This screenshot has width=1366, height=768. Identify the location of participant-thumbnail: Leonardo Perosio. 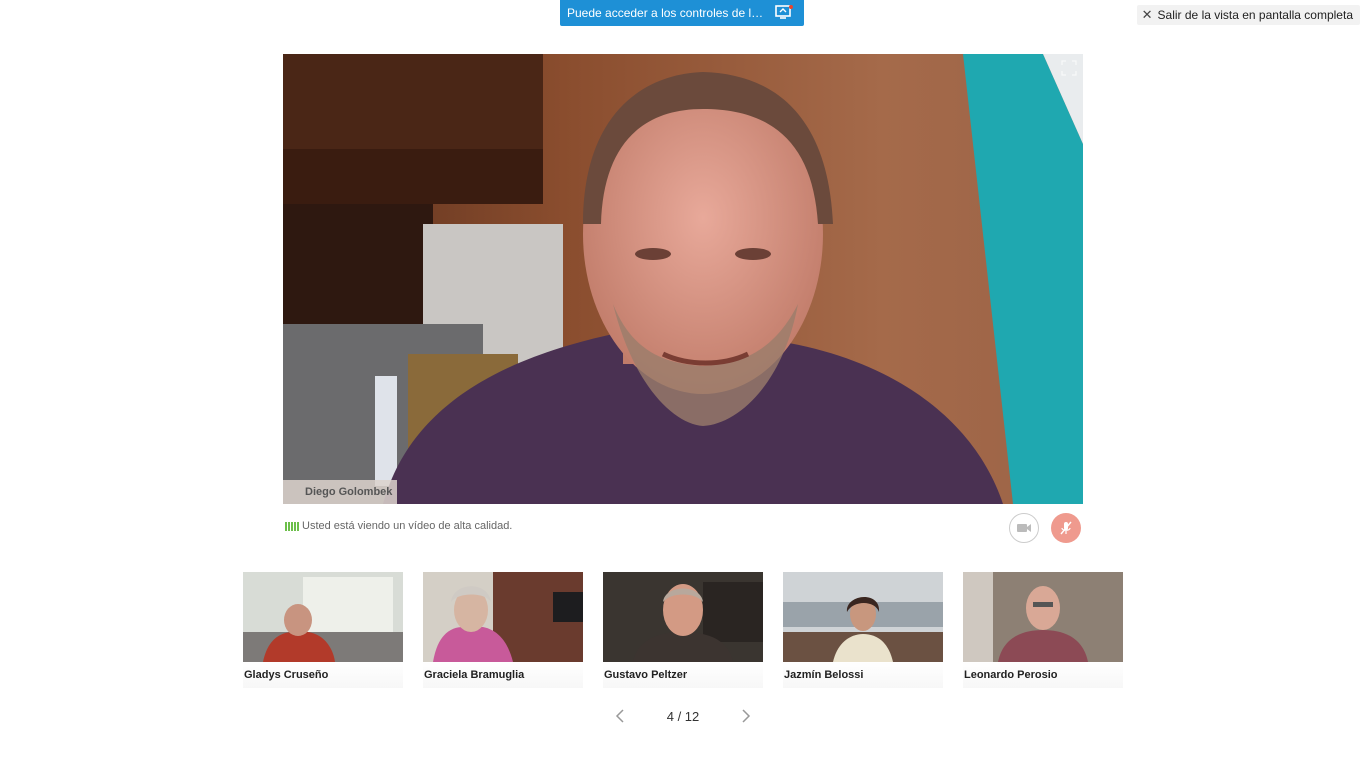
(1043, 630).